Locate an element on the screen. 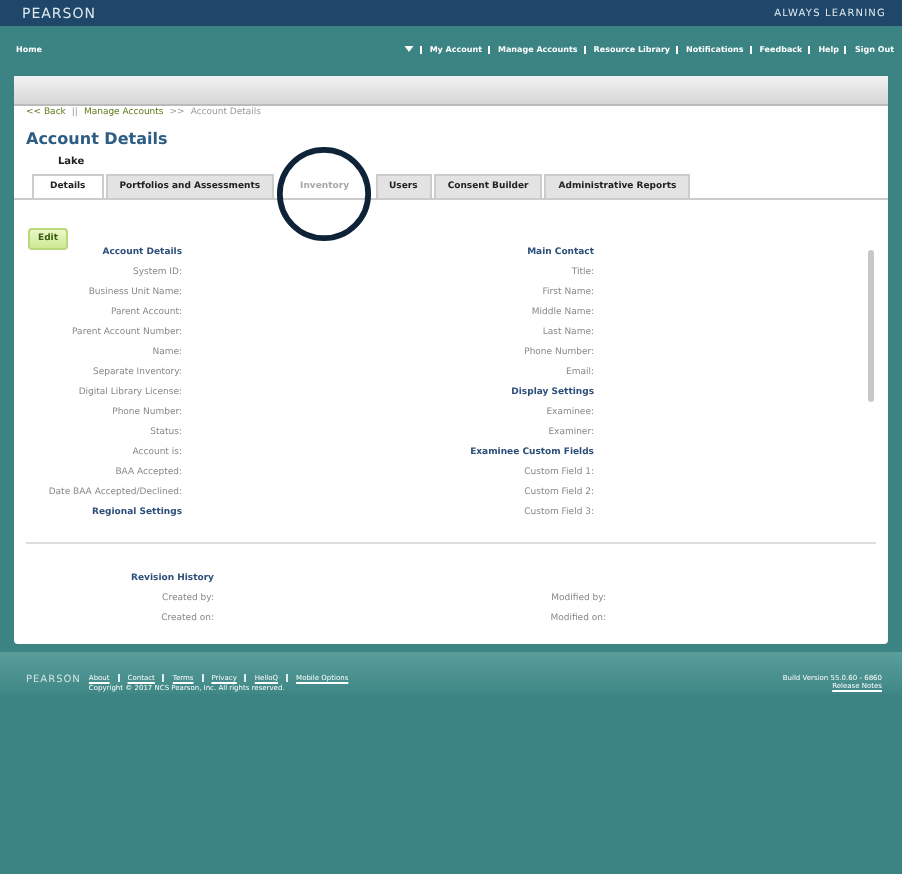 The image size is (902, 874). caret-icon is located at coordinates (408, 49).